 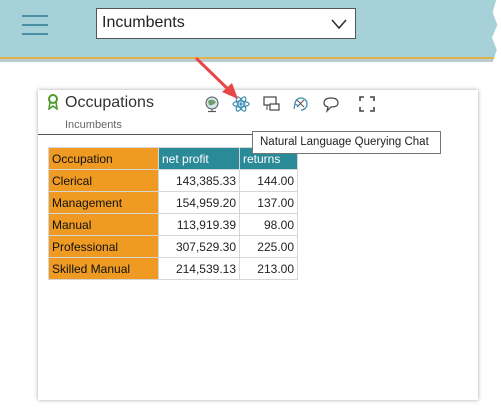 What do you see at coordinates (145, 134) in the screenshot?
I see `panel-divider` at bounding box center [145, 134].